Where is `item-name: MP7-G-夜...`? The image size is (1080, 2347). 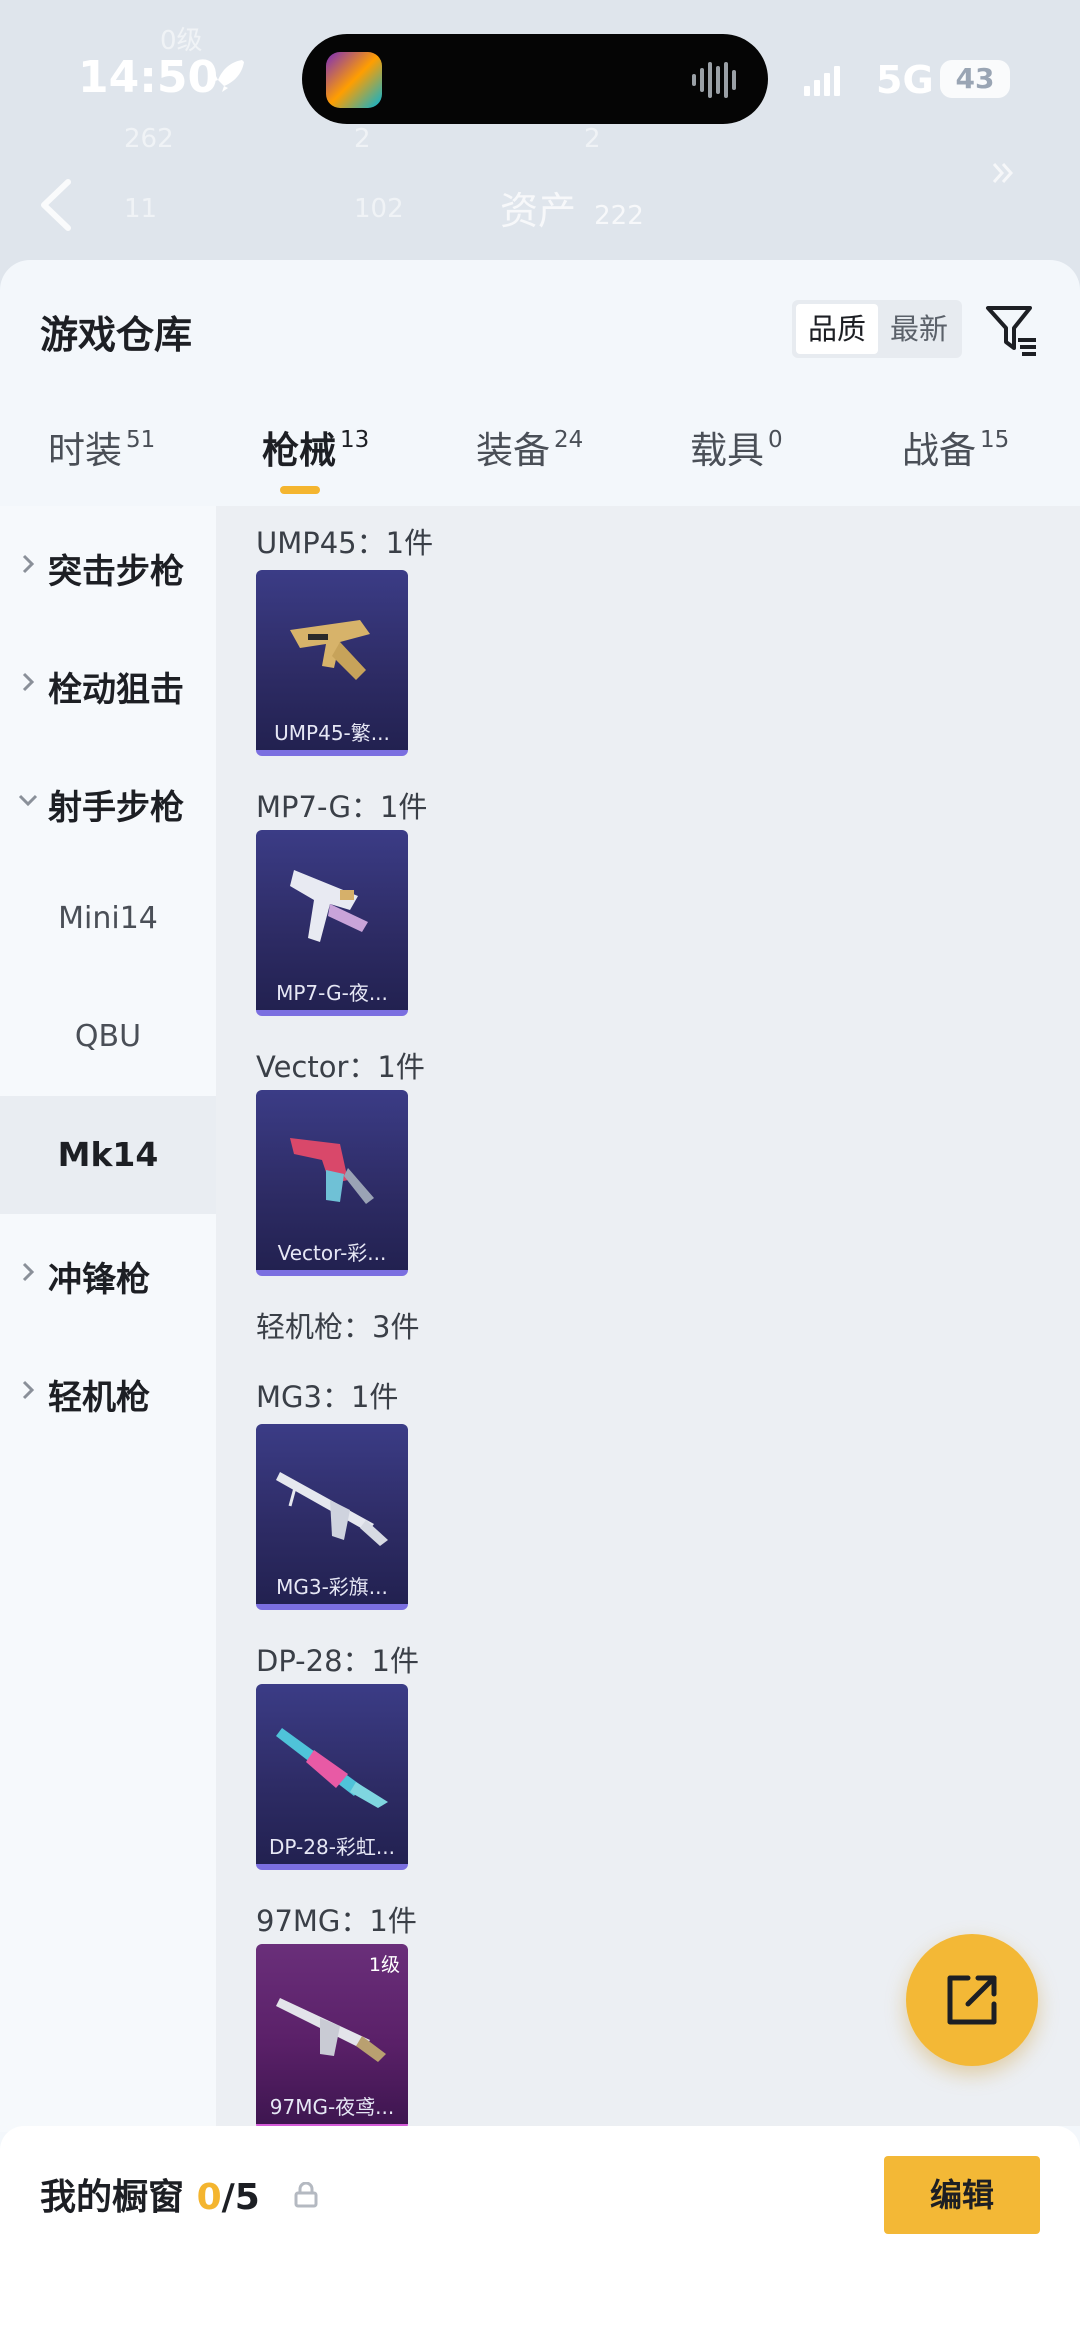
item-name: MP7-G-夜... is located at coordinates (332, 993).